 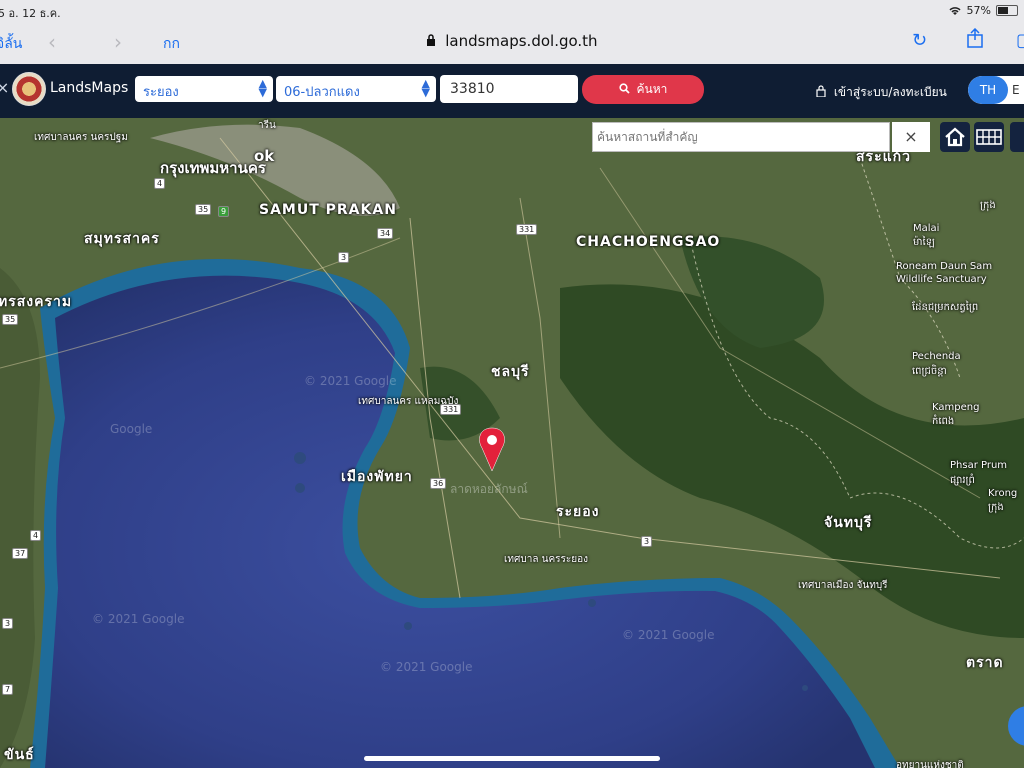 I want to click on home-button, so click(x=955, y=137).